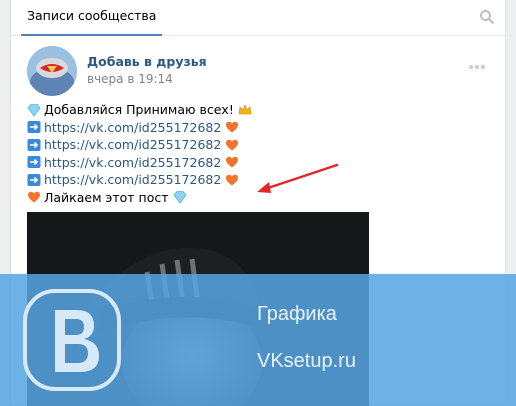  Describe the element at coordinates (147, 61) in the screenshot. I see `post-author-link: Добавь в друзья` at that location.